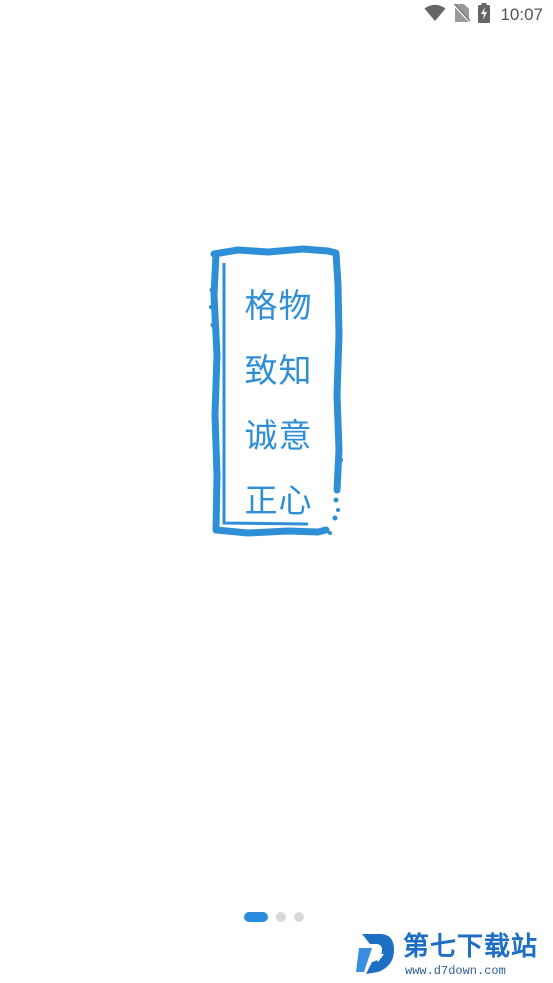 The image size is (553, 983). I want to click on d7-logo-icon, so click(377, 956).